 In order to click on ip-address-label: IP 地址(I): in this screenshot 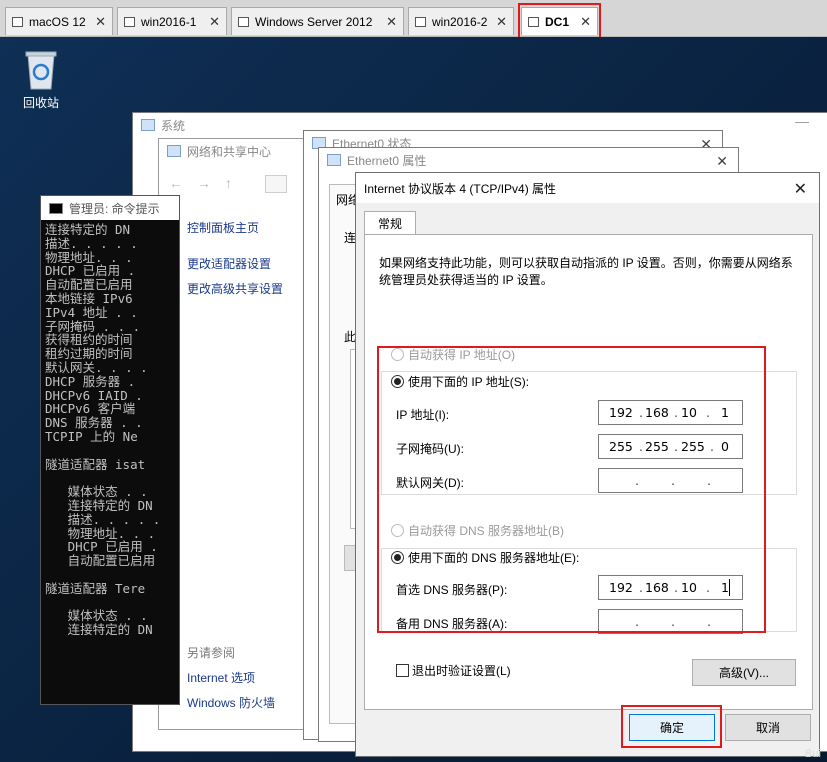, I will do `click(423, 415)`.